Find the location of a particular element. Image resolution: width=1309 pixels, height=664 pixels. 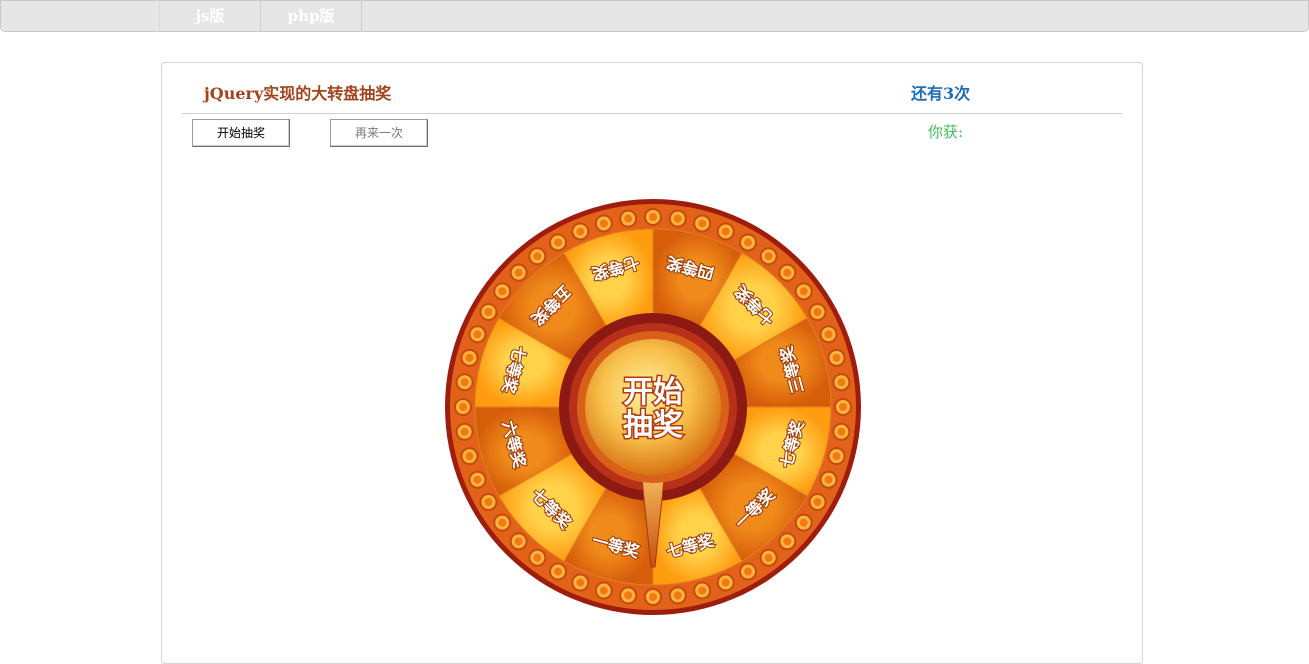

page-title: jQuery实现的大转盘抽奖 is located at coordinates (298, 93).